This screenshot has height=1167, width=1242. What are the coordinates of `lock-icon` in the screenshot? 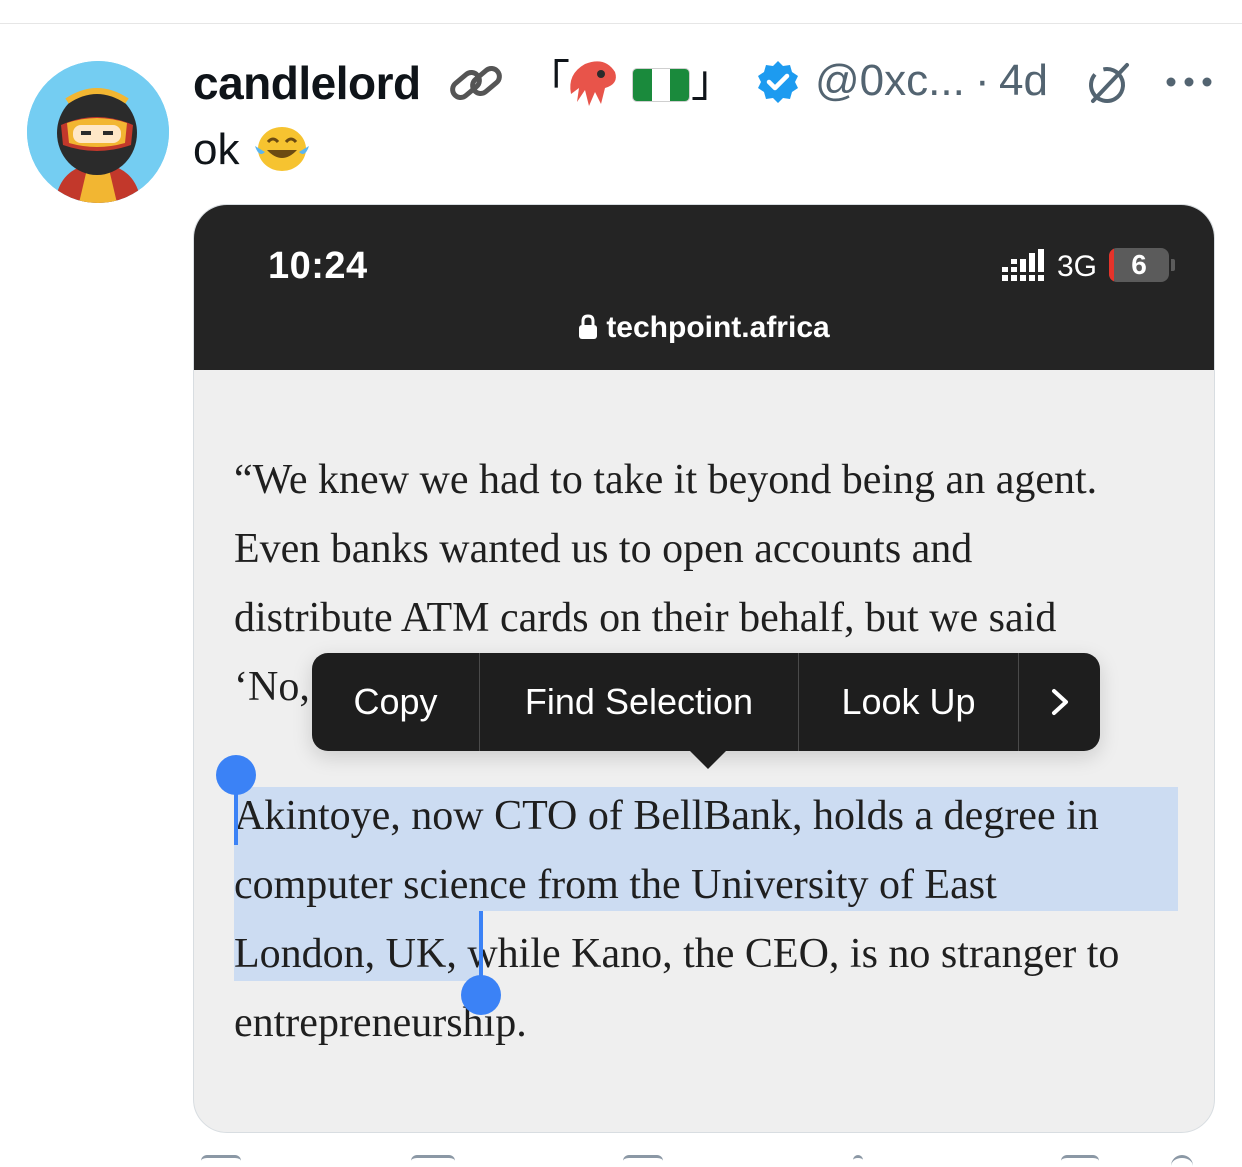 It's located at (588, 326).